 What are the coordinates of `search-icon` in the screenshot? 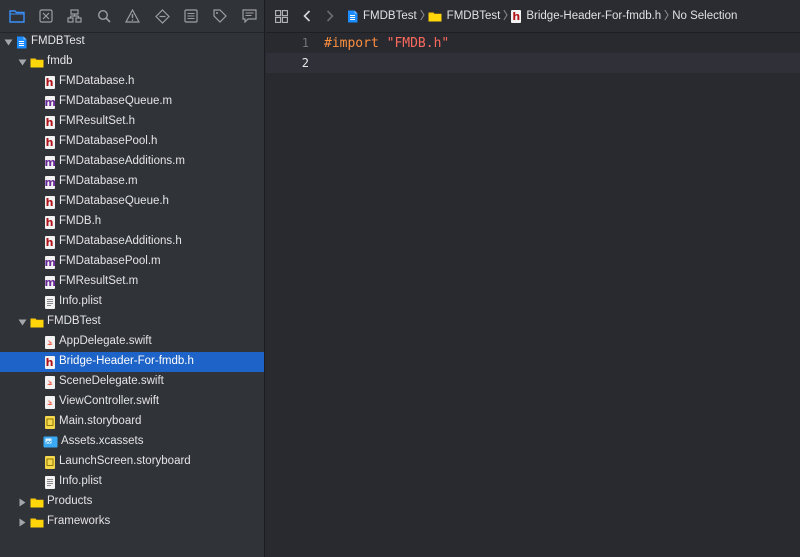 It's located at (103, 16).